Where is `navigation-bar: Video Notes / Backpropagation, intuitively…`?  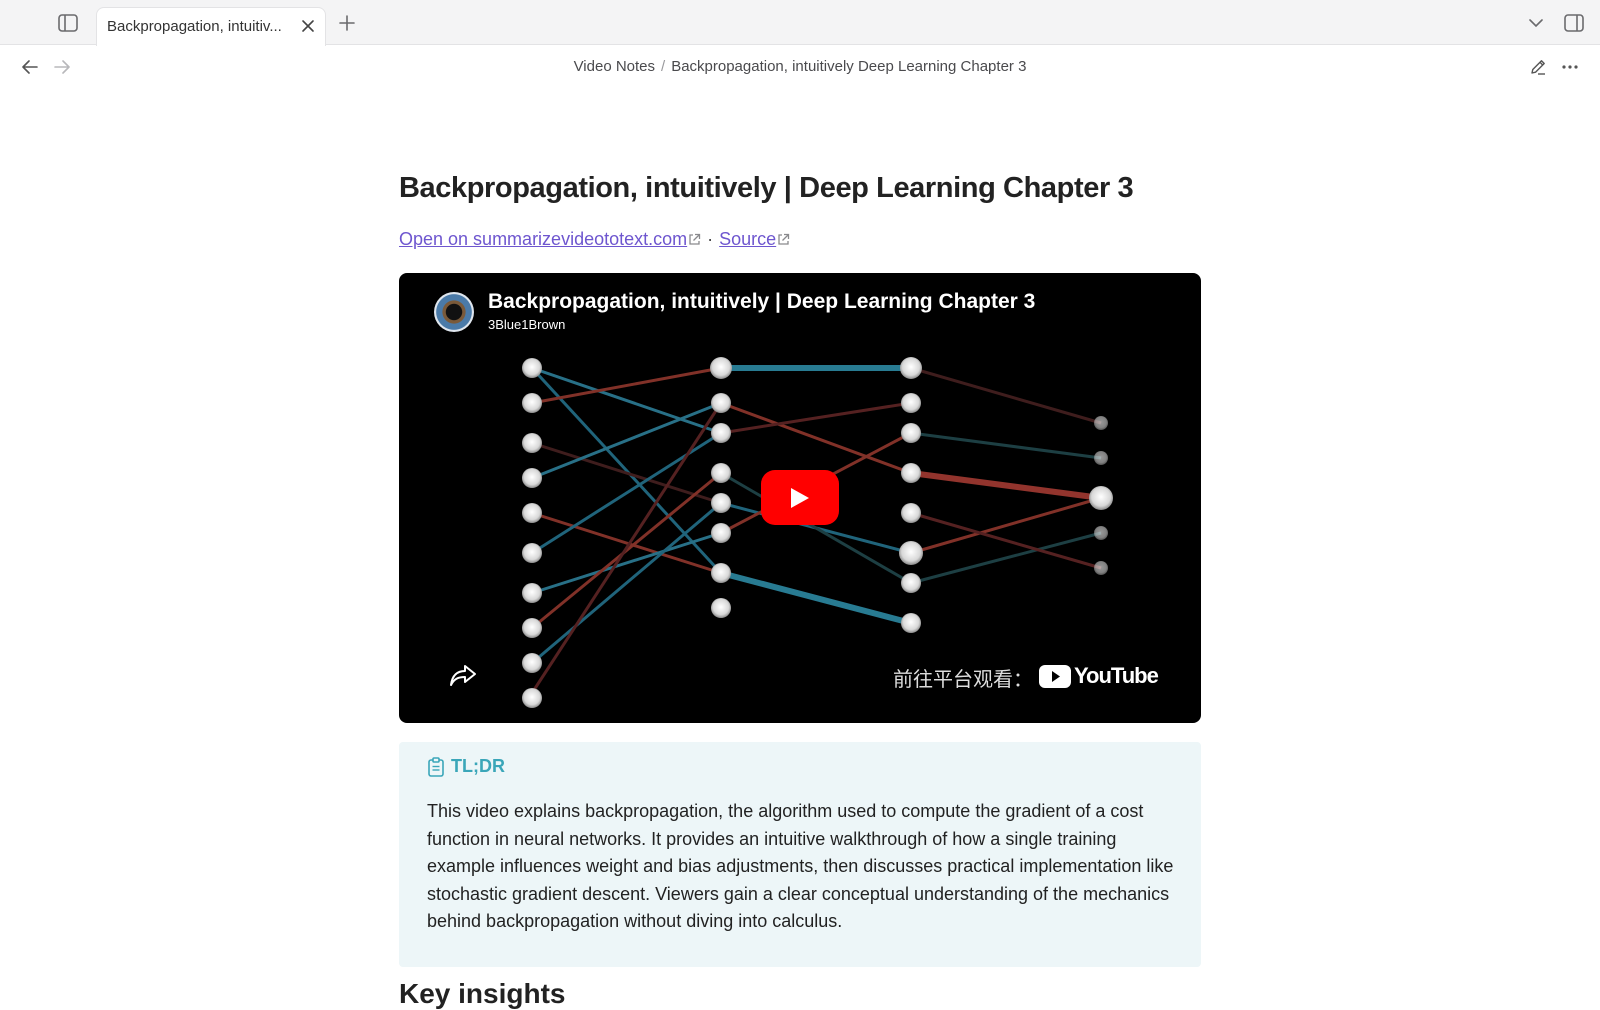
navigation-bar: Video Notes / Backpropagation, intuitively… is located at coordinates (800, 67).